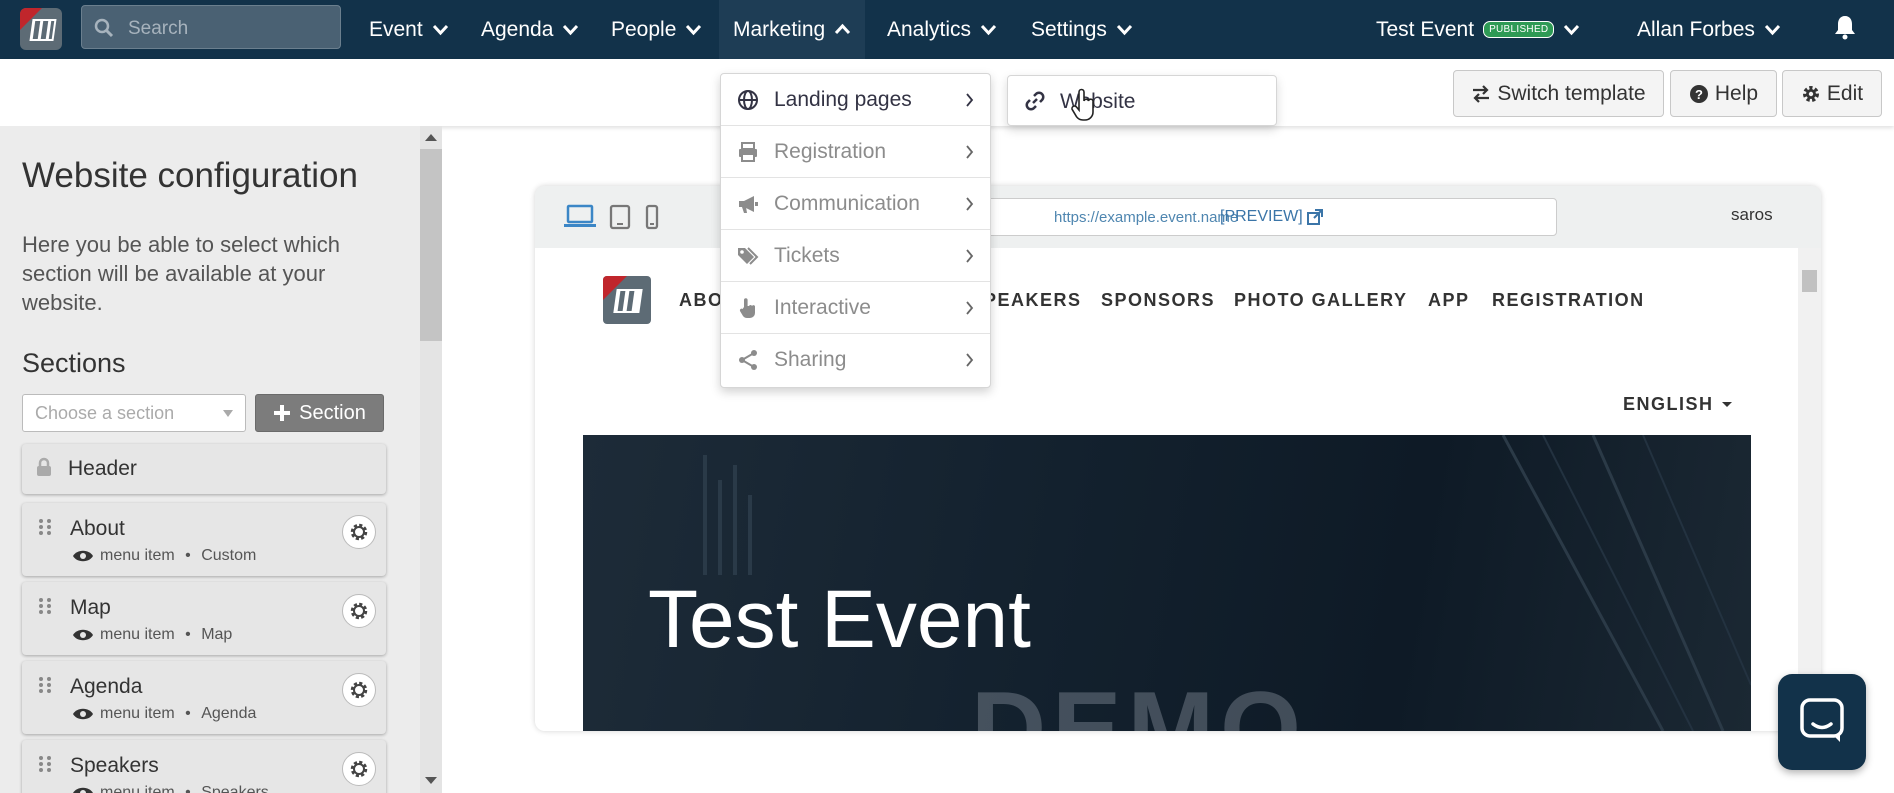 The width and height of the screenshot is (1894, 793). Describe the element at coordinates (701, 300) in the screenshot. I see `site-nav-about: ABO` at that location.